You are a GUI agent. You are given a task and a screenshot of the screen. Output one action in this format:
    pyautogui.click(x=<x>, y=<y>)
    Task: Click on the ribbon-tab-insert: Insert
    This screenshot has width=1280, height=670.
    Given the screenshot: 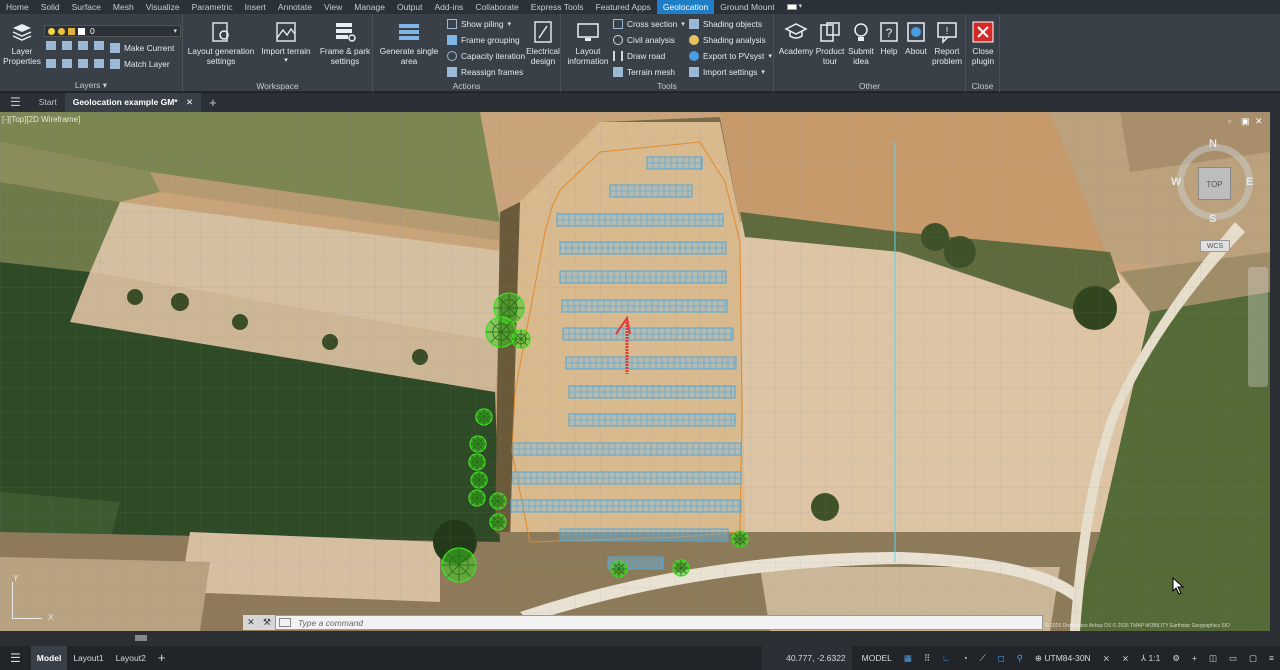 What is the action you would take?
    pyautogui.click(x=255, y=7)
    